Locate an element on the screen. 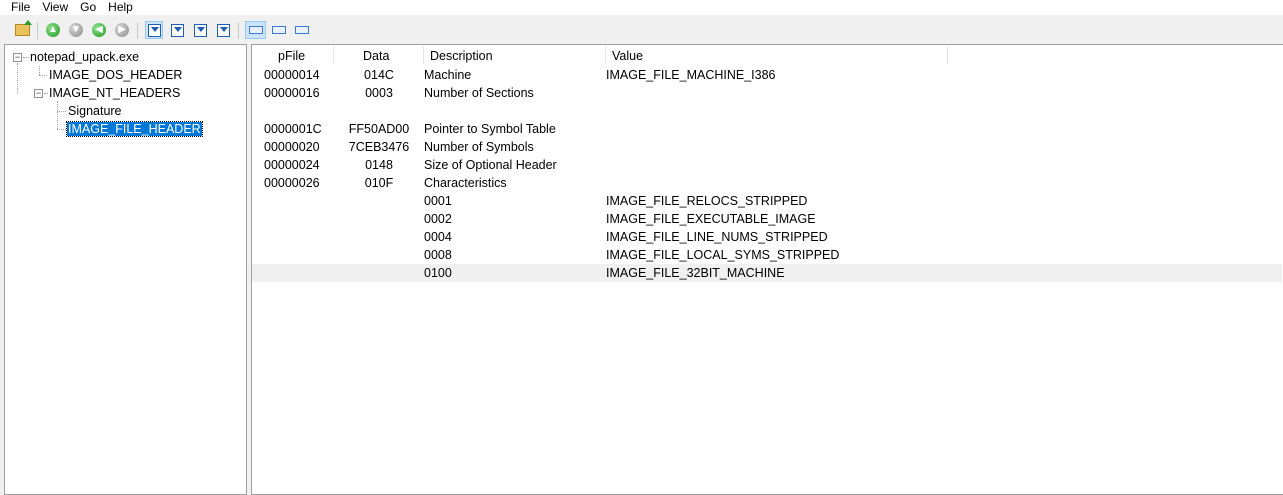 This screenshot has width=1283, height=495. save-icon is located at coordinates (223, 30).